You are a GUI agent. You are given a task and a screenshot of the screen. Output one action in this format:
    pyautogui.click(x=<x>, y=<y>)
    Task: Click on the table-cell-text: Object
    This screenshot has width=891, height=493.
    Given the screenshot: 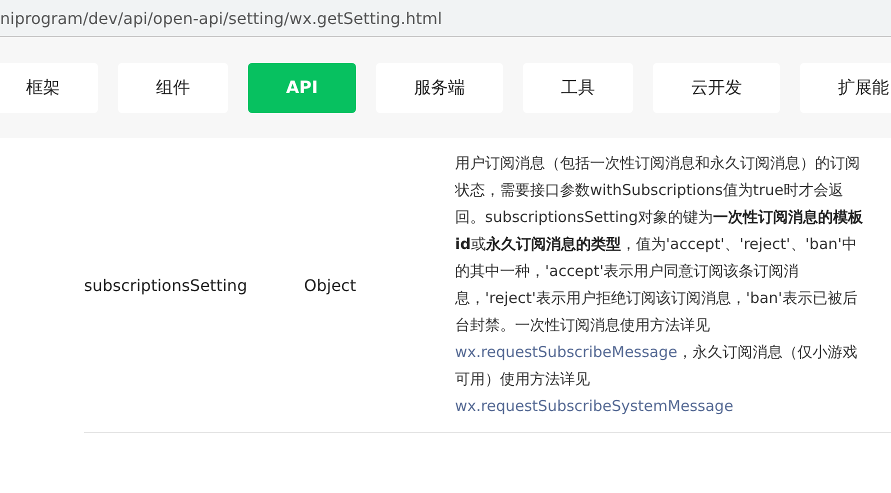 What is the action you would take?
    pyautogui.click(x=331, y=285)
    